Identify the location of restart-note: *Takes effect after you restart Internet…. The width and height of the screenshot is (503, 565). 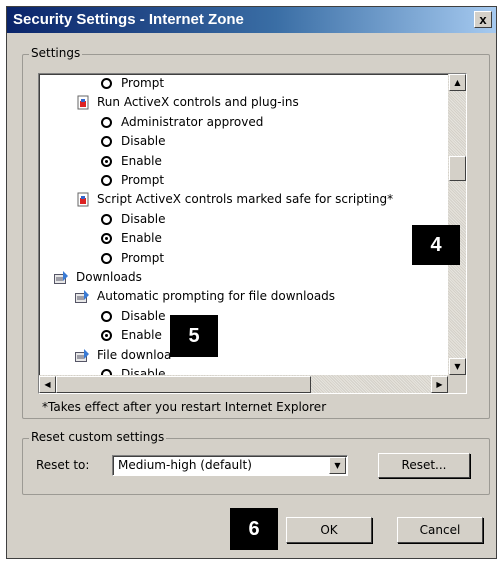
(184, 407).